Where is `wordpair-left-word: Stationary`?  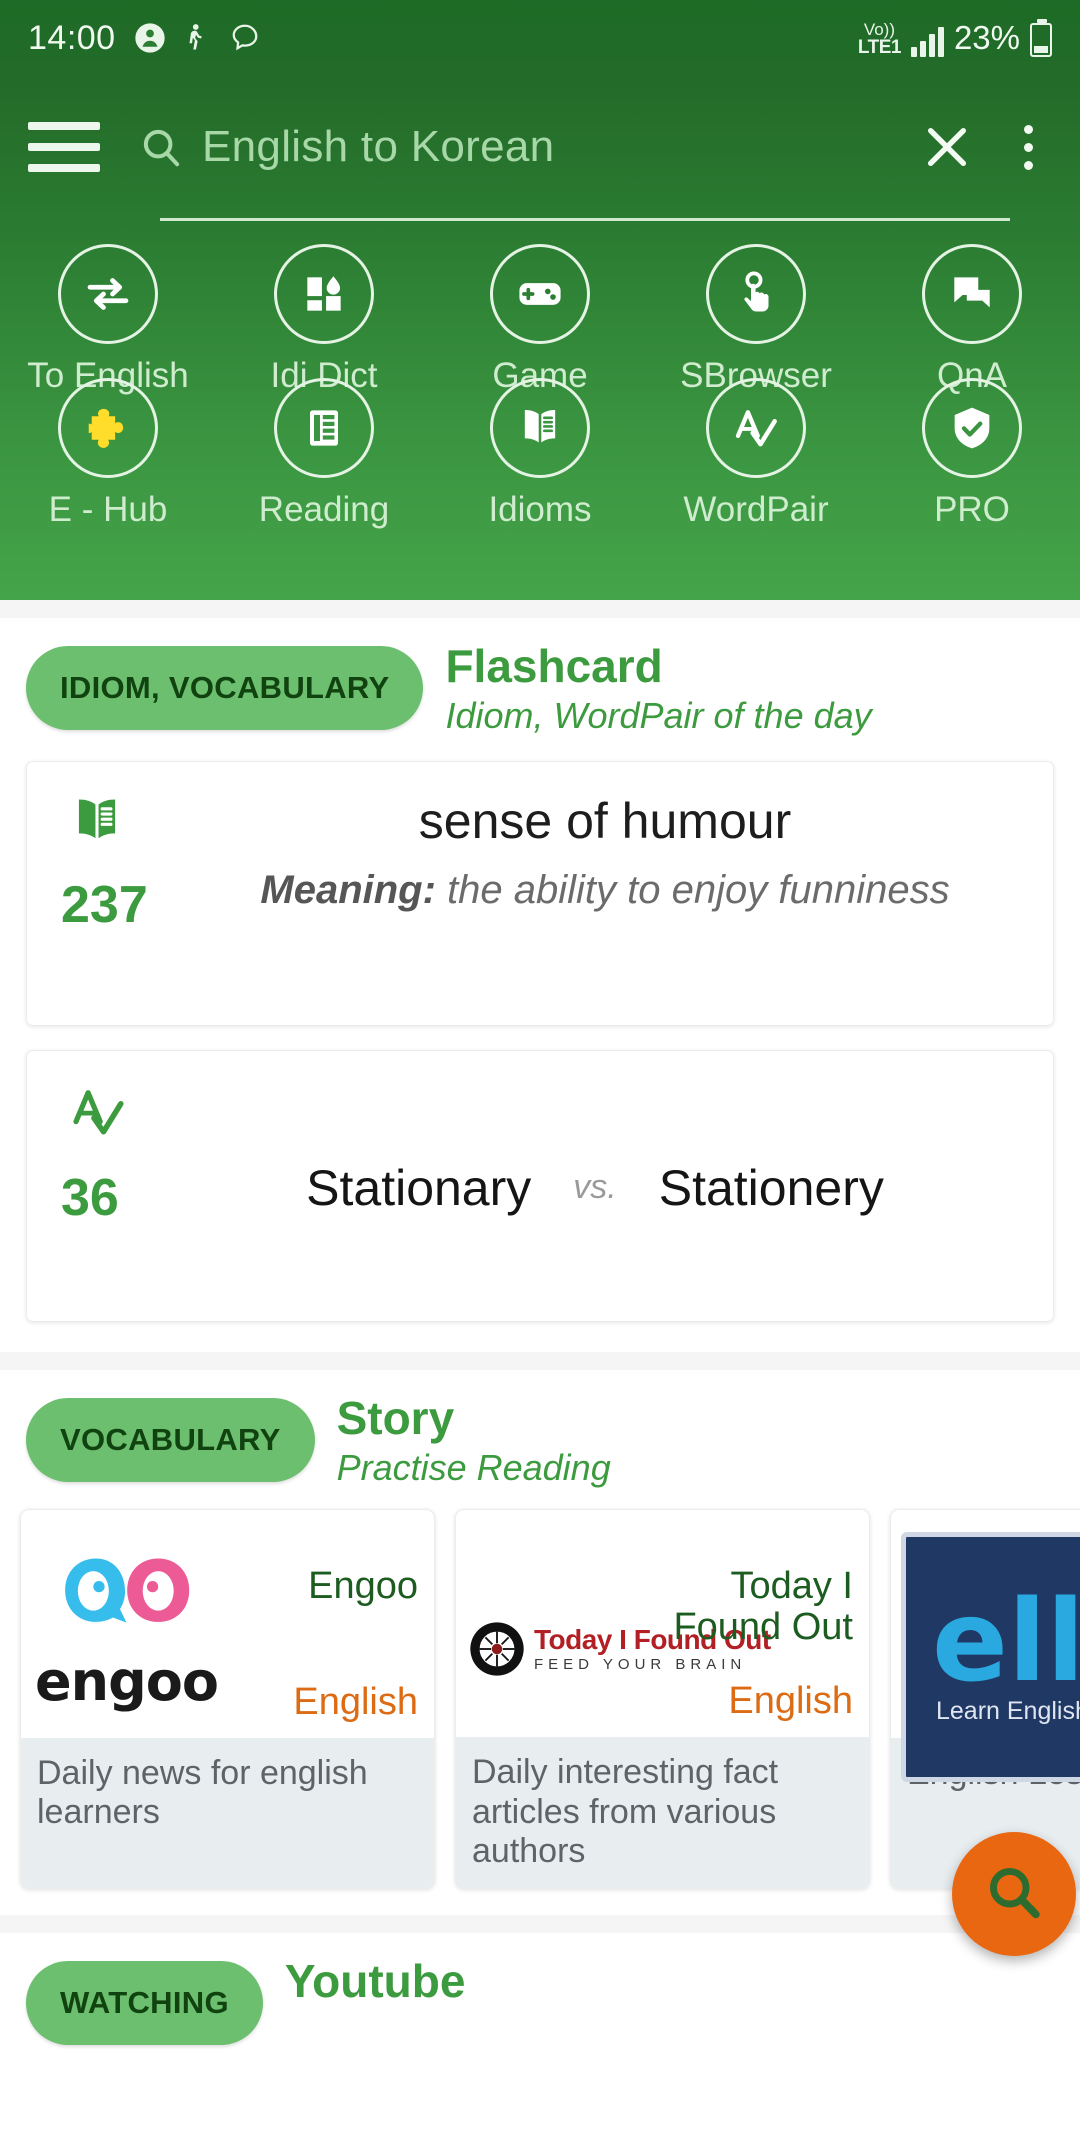
wordpair-left-word: Stationary is located at coordinates (419, 1187).